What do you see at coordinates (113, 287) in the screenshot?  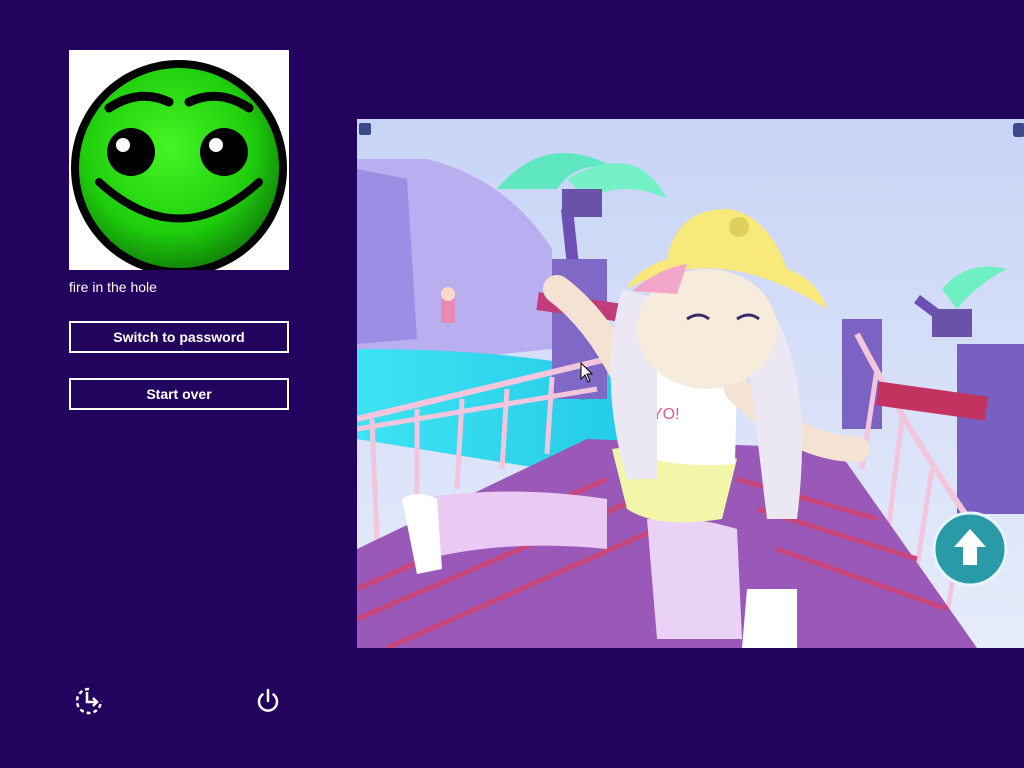 I see `username-label: fire in the hole` at bounding box center [113, 287].